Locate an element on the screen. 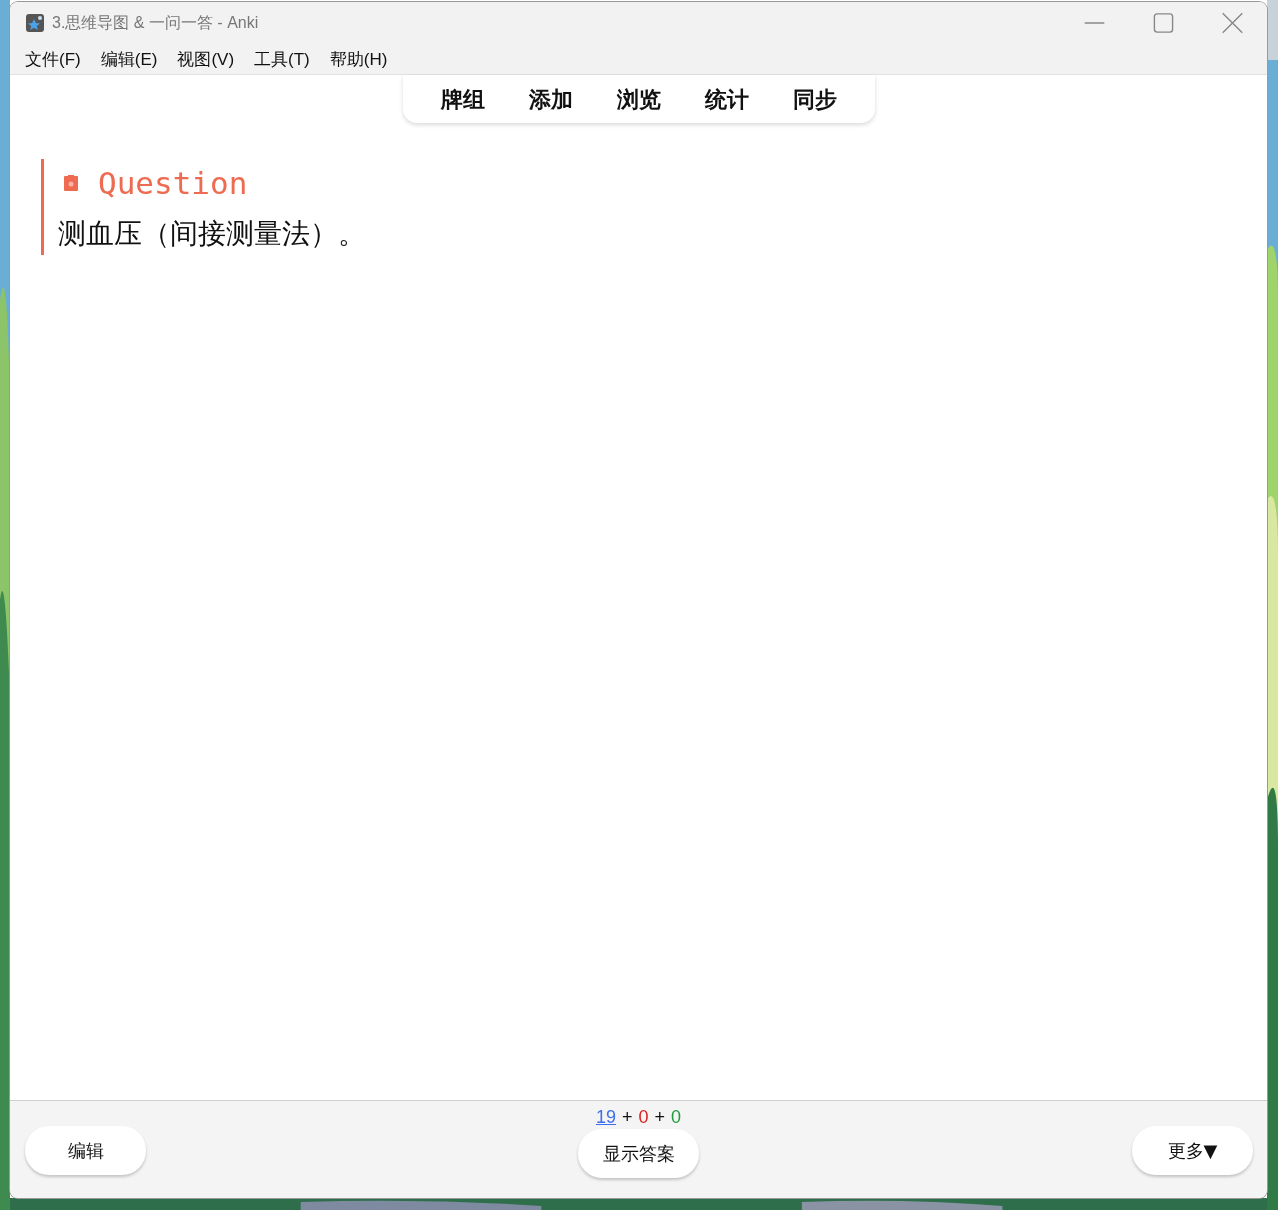 Image resolution: width=1278 pixels, height=1210 pixels. window-title: 3.思维导图 & 一问一答 - Anki is located at coordinates (155, 22).